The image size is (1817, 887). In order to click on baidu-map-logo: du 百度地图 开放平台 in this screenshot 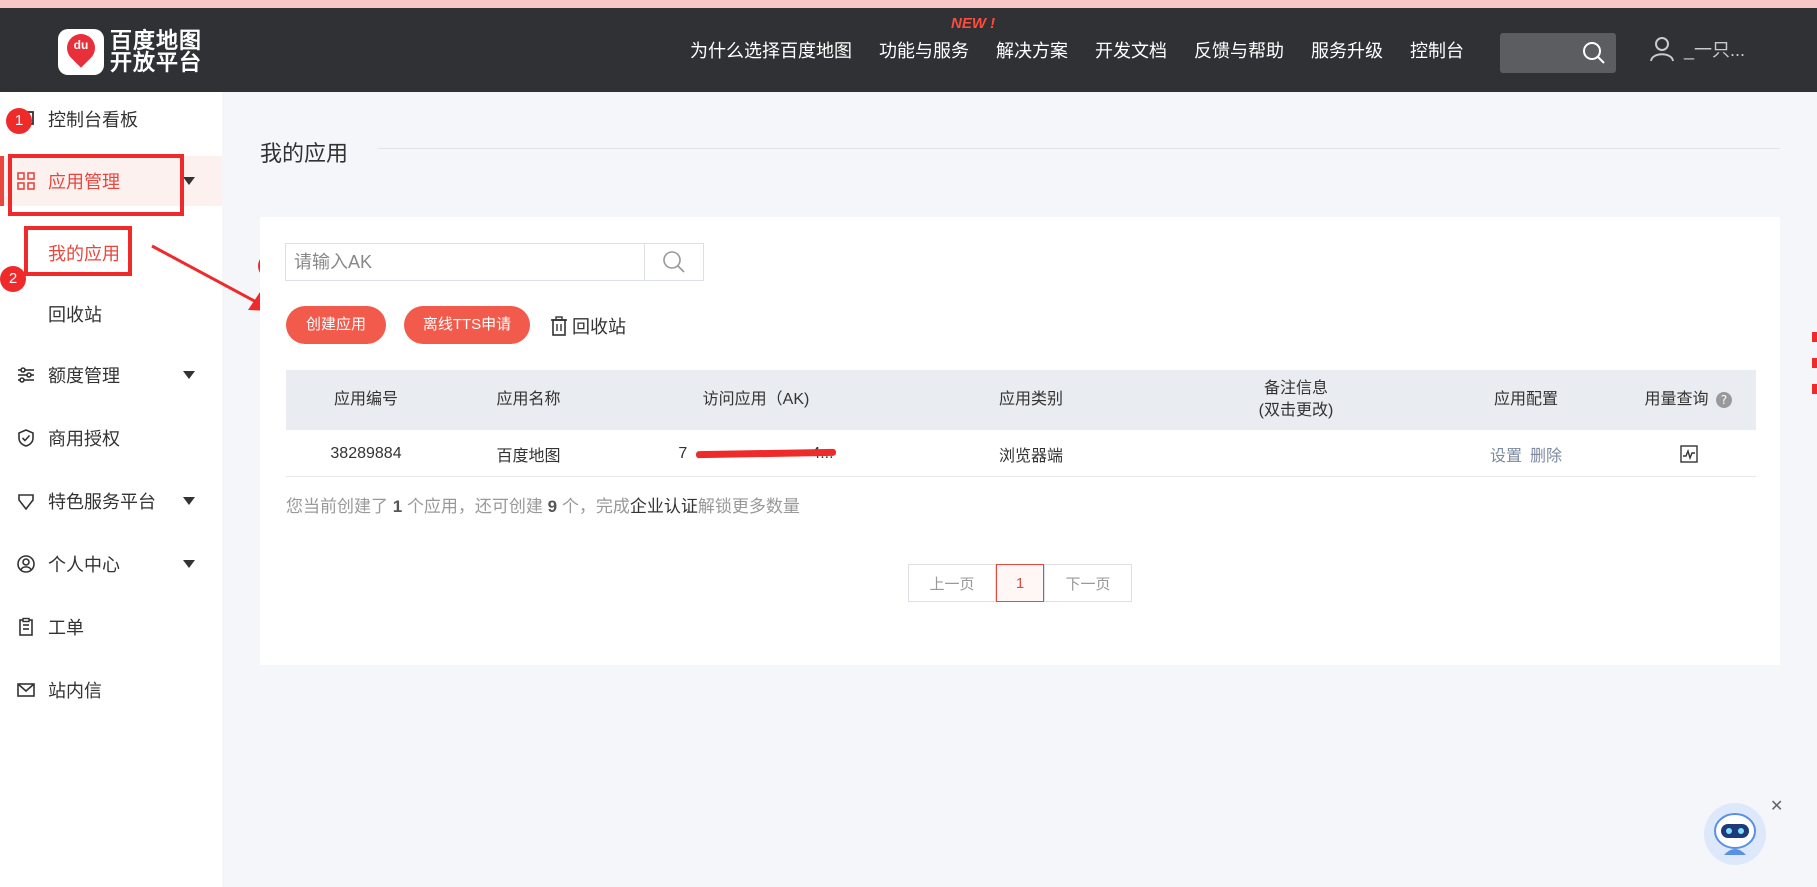, I will do `click(130, 52)`.